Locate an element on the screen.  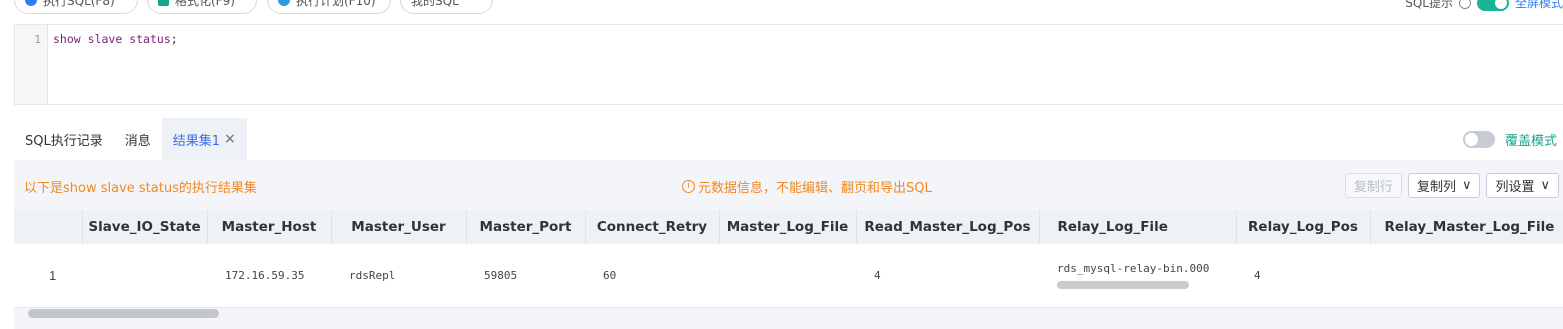
column-header: Master_Log_File is located at coordinates (788, 227).